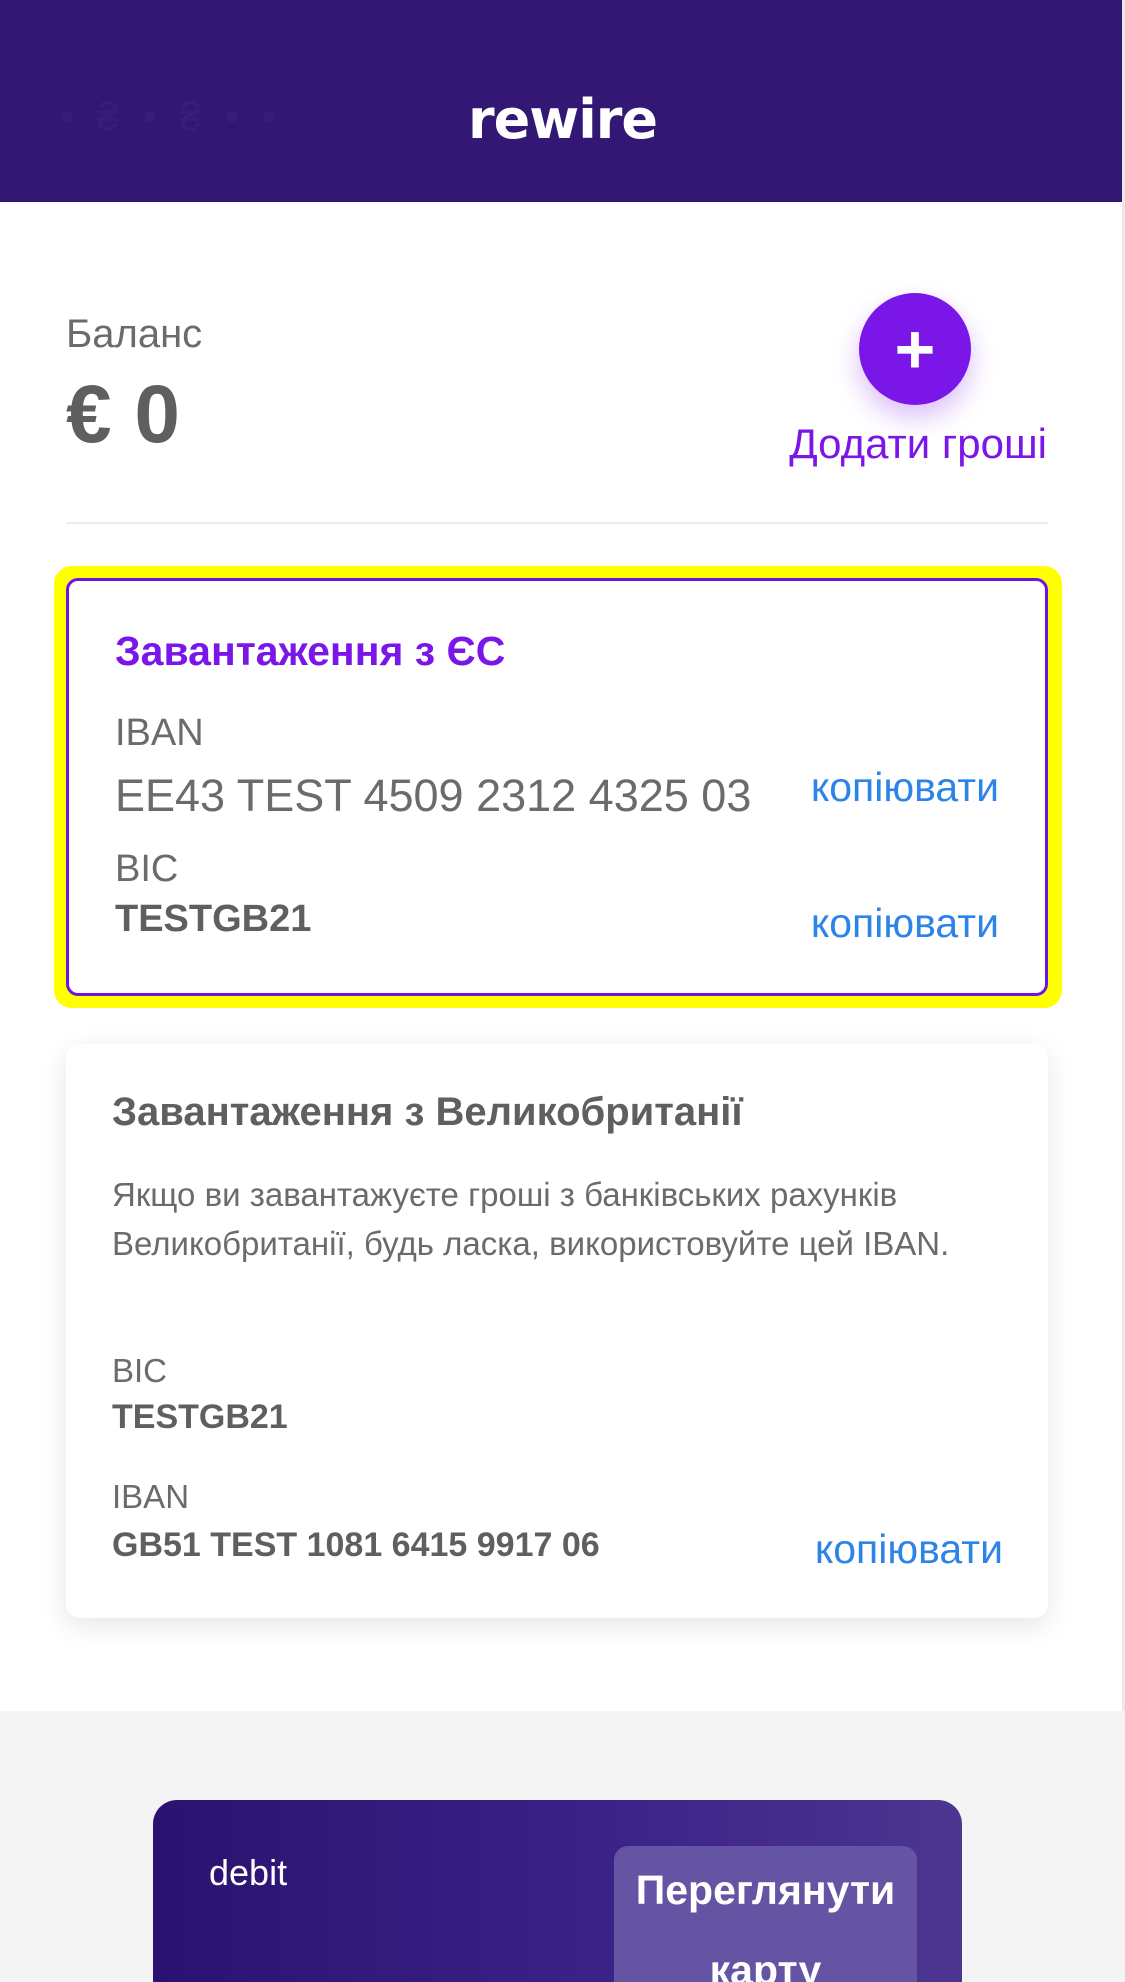  What do you see at coordinates (356, 1545) in the screenshot?
I see `uk-iban-value: GB51 TEST 1081 6415 9917 06` at bounding box center [356, 1545].